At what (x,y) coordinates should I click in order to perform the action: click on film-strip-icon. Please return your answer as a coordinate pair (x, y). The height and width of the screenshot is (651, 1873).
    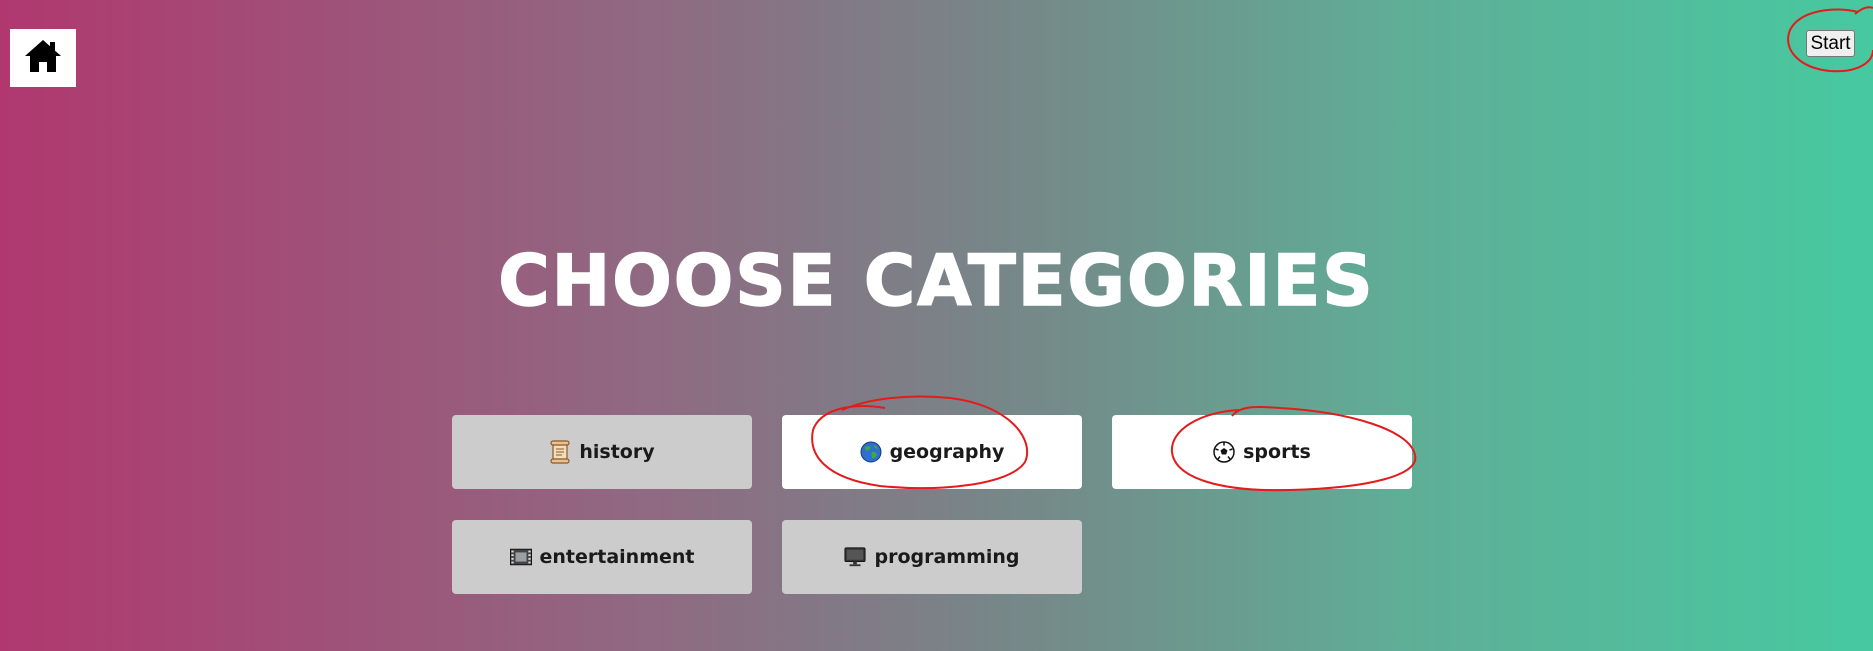
    Looking at the image, I should click on (520, 557).